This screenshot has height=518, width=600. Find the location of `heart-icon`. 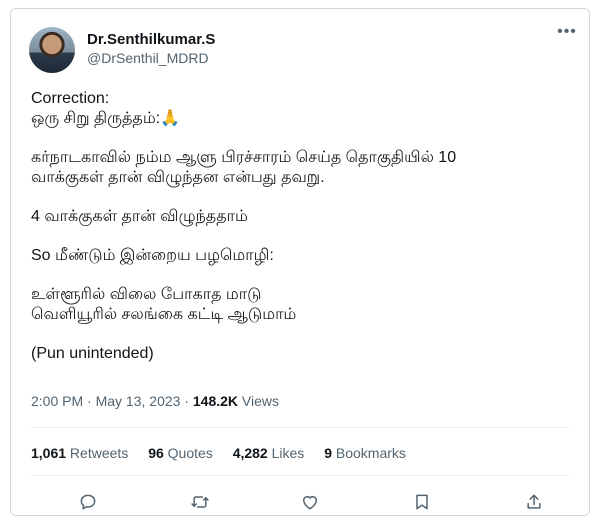

heart-icon is located at coordinates (310, 503).